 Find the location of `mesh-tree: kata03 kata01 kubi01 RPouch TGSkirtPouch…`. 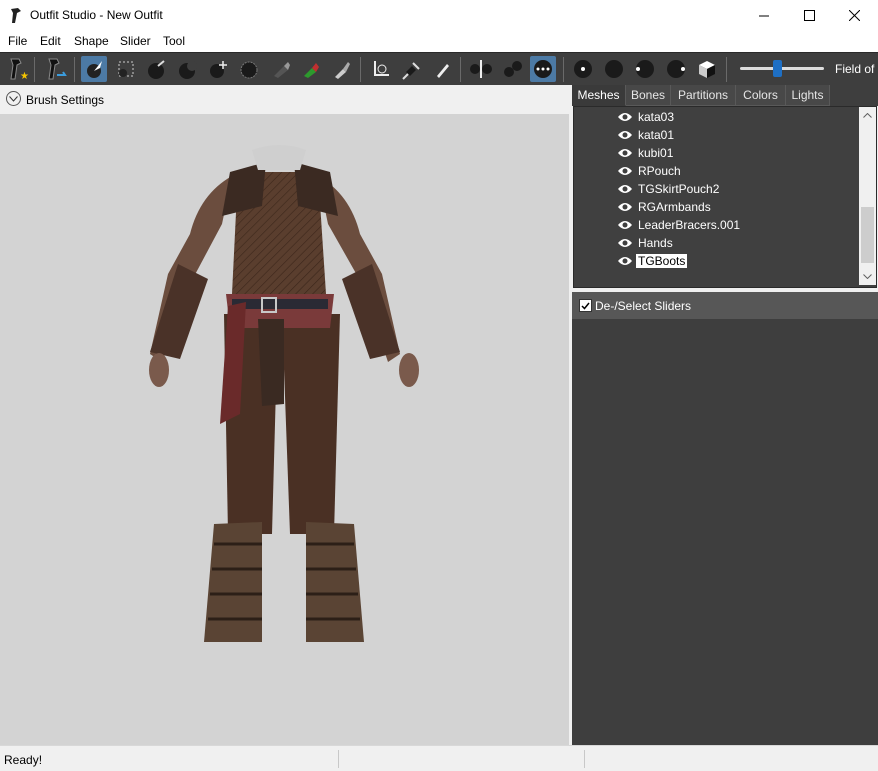

mesh-tree: kata03 kata01 kubi01 RPouch TGSkirtPouch… is located at coordinates (725, 197).